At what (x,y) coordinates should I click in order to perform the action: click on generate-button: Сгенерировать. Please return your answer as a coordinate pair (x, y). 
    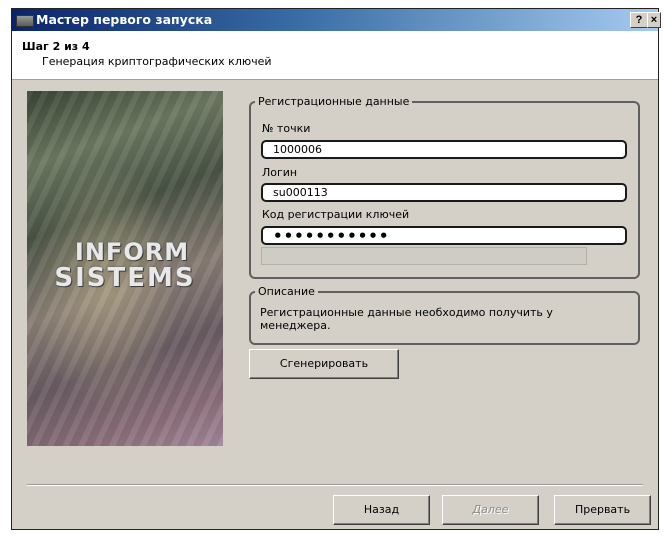
    Looking at the image, I should click on (324, 364).